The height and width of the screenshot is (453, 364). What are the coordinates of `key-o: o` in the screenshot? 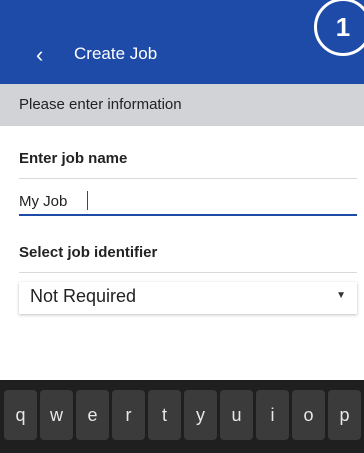 It's located at (308, 415).